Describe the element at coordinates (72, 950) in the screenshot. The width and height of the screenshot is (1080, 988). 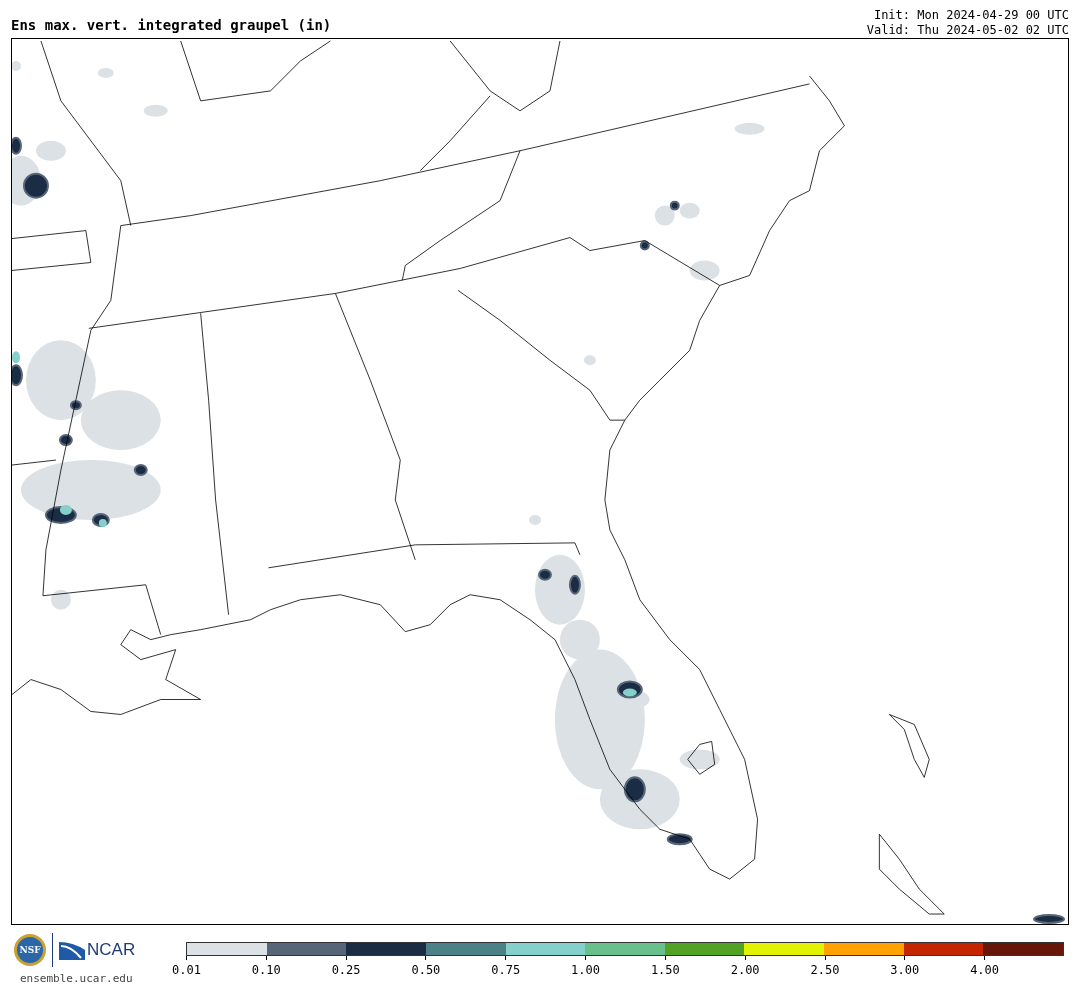
I see `swoosh-icon` at that location.